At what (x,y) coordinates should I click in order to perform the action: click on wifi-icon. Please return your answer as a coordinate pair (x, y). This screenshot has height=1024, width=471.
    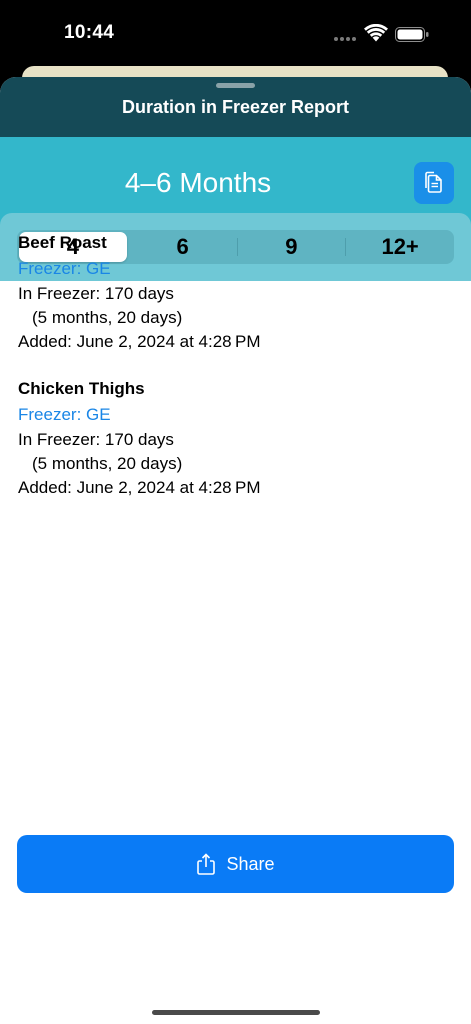
    Looking at the image, I should click on (376, 33).